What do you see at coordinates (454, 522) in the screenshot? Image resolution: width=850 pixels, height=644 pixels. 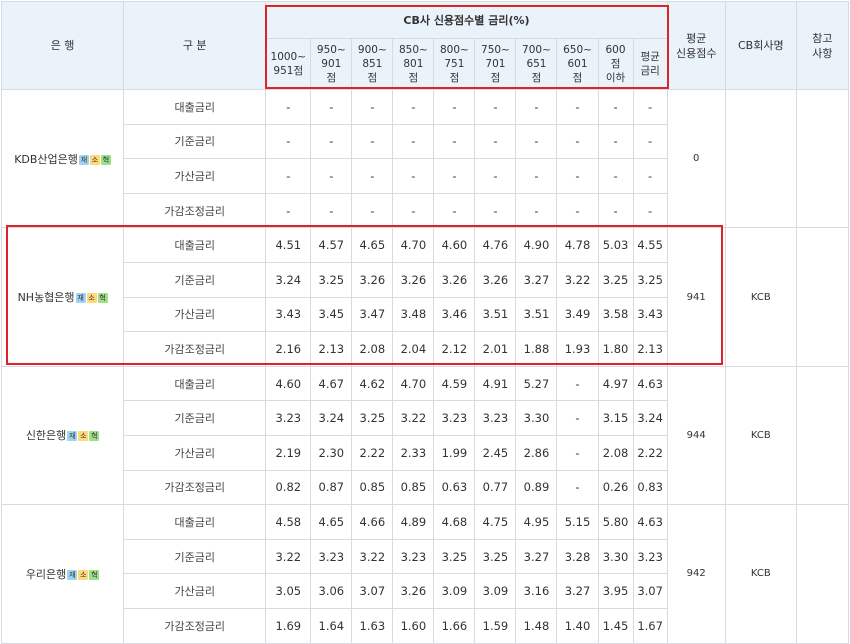 I see `rate-value: 4.68` at bounding box center [454, 522].